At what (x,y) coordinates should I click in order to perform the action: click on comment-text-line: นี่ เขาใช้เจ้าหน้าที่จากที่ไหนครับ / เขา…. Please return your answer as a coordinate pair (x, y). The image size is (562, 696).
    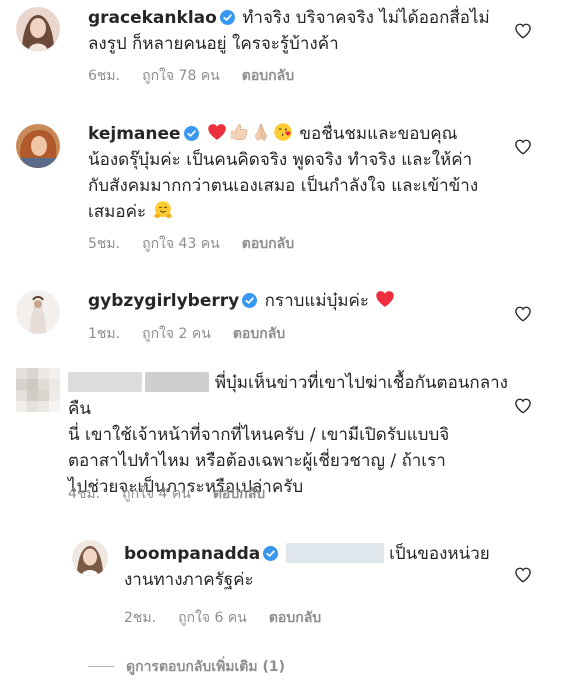
    Looking at the image, I should click on (259, 435).